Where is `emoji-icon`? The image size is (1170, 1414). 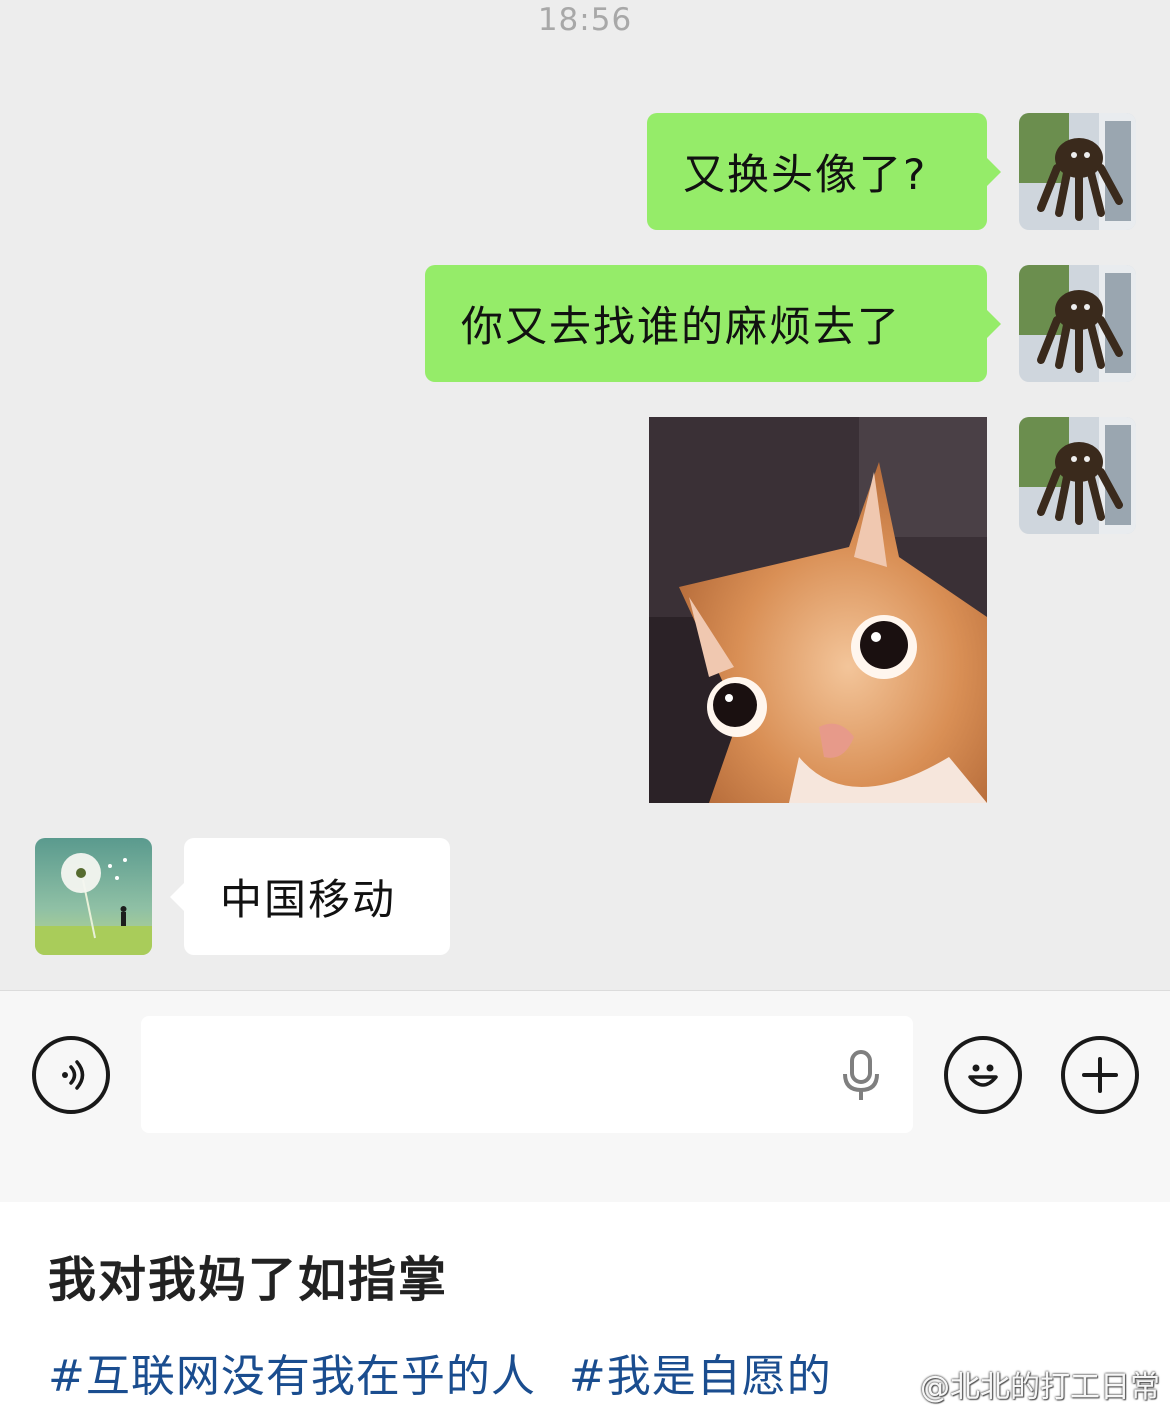
emoji-icon is located at coordinates (983, 1075).